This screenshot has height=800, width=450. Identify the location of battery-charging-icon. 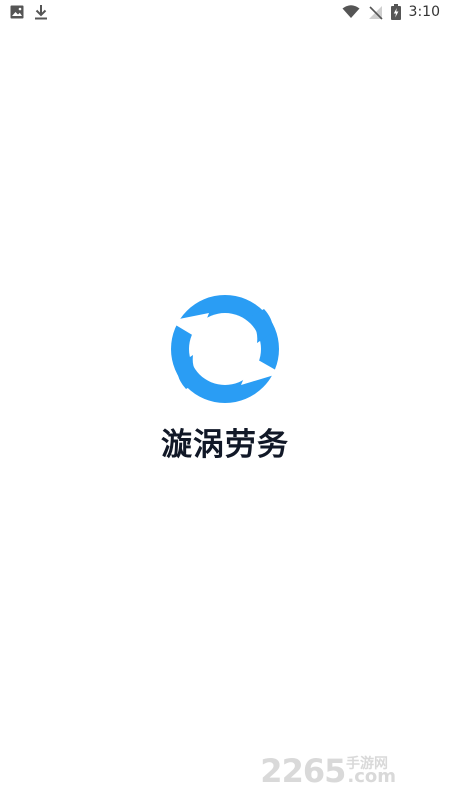
(395, 12).